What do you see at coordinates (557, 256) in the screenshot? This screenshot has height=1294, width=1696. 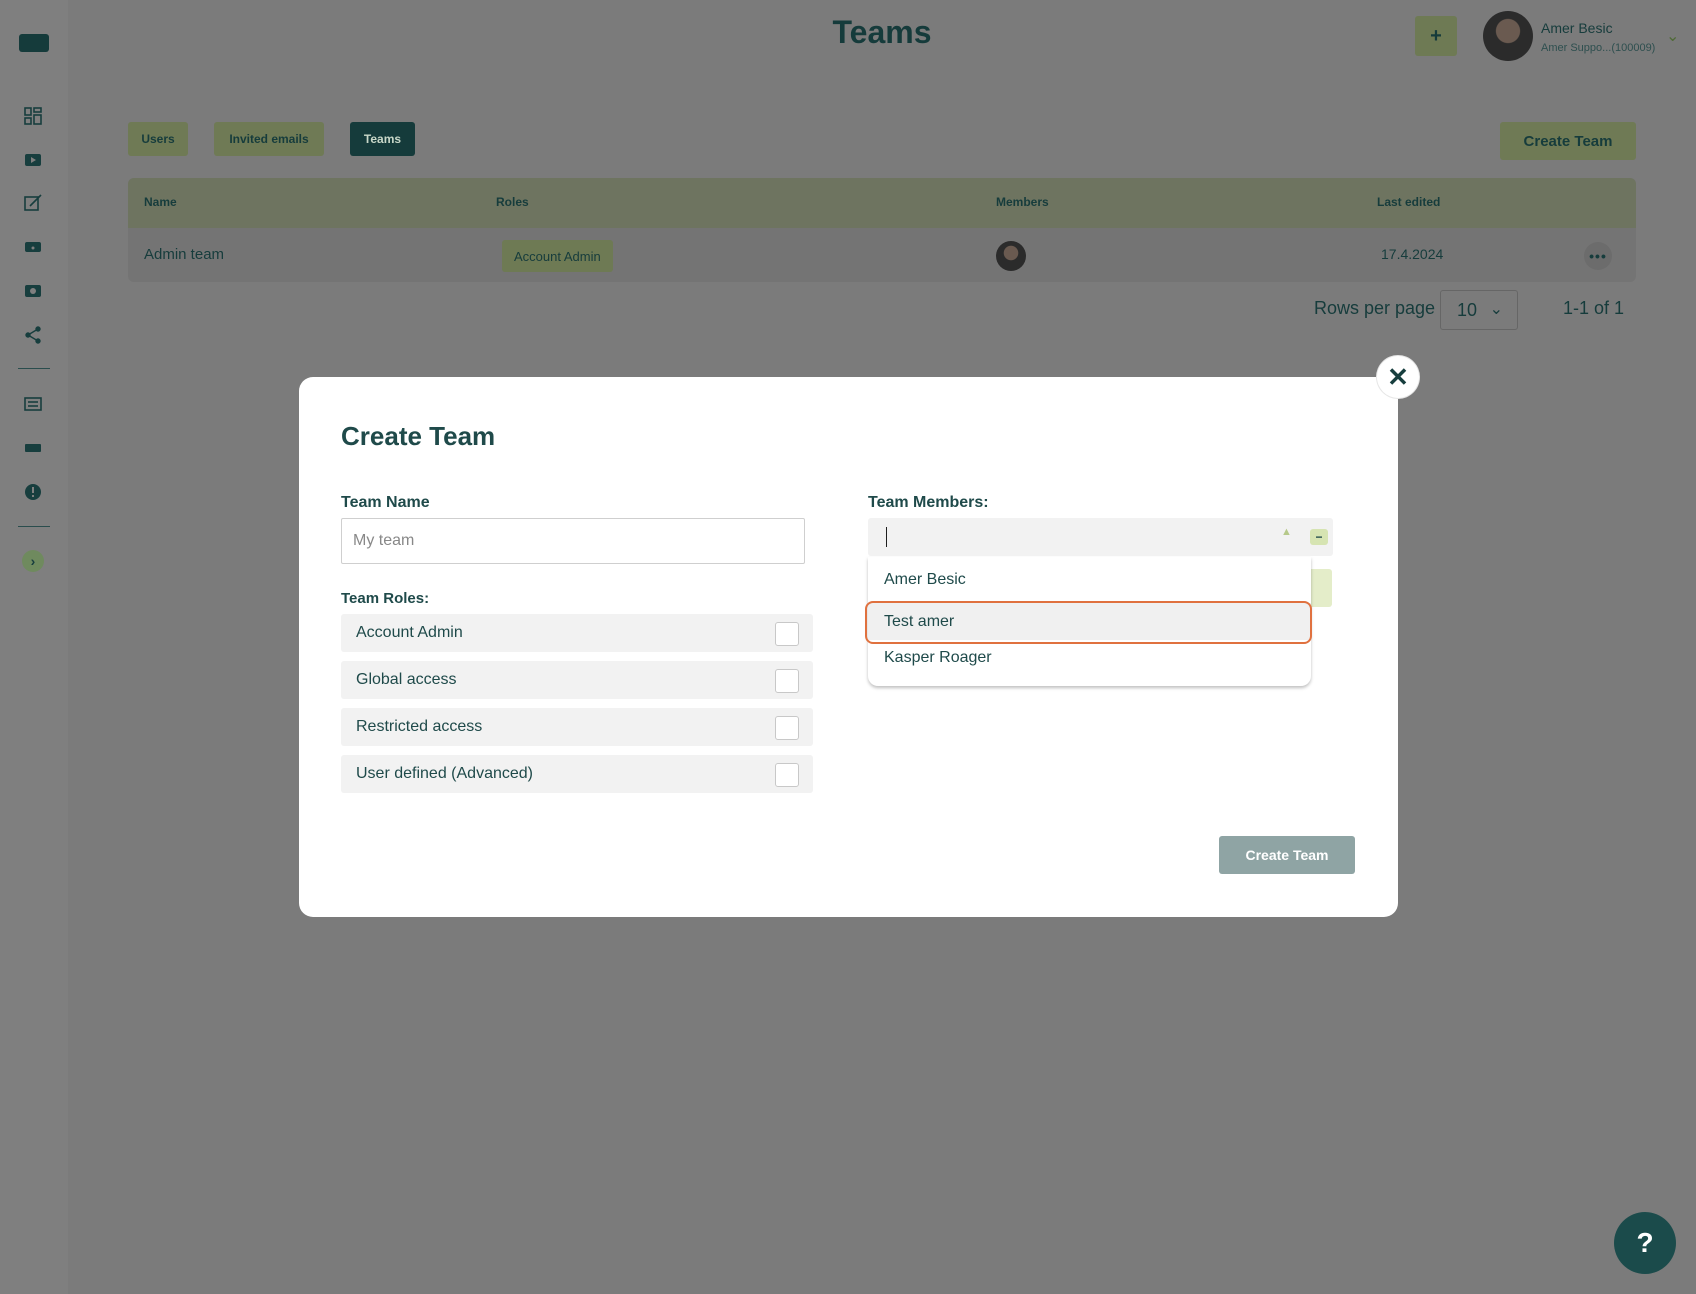 I see `role-badge: Account Admin` at bounding box center [557, 256].